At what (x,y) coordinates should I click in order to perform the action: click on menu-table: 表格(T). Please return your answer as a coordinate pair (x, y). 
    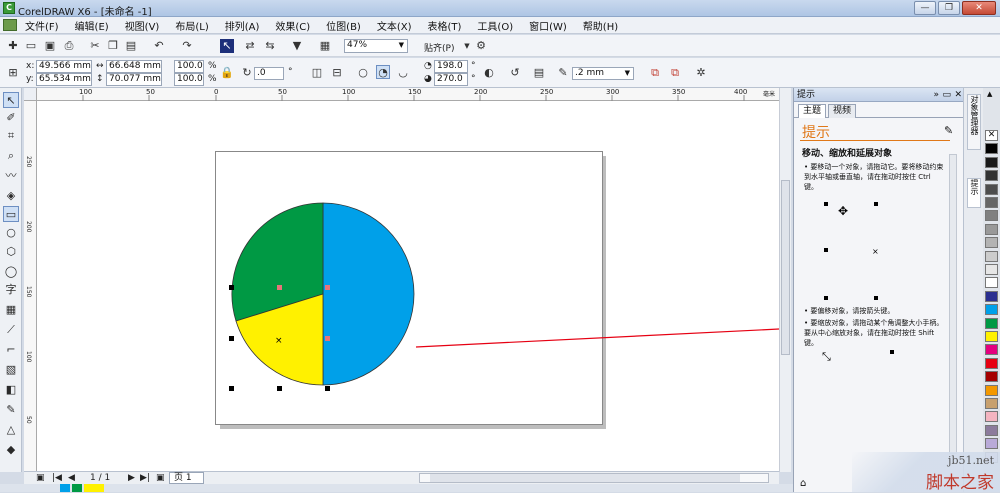
    Looking at the image, I should click on (445, 25).